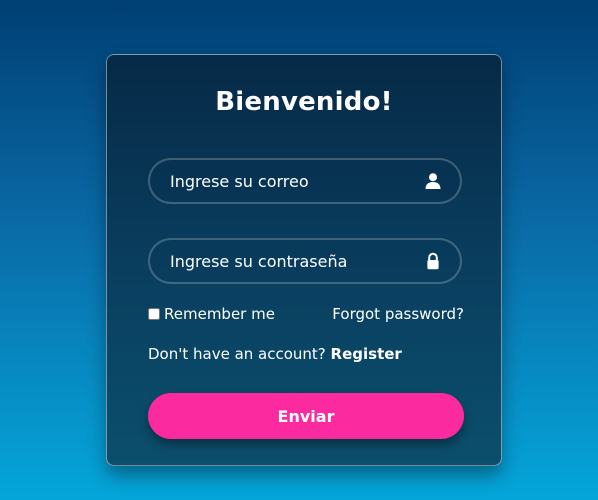 This screenshot has width=598, height=500. I want to click on password-field-wrapper, so click(305, 261).